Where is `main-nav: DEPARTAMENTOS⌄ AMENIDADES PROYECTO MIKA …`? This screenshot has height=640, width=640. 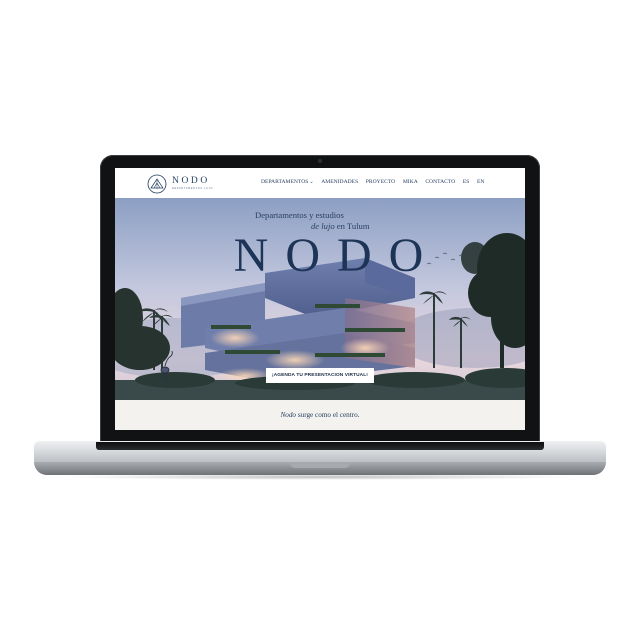 main-nav: DEPARTAMENTOS⌄ AMENIDADES PROYECTO MIKA … is located at coordinates (376, 182).